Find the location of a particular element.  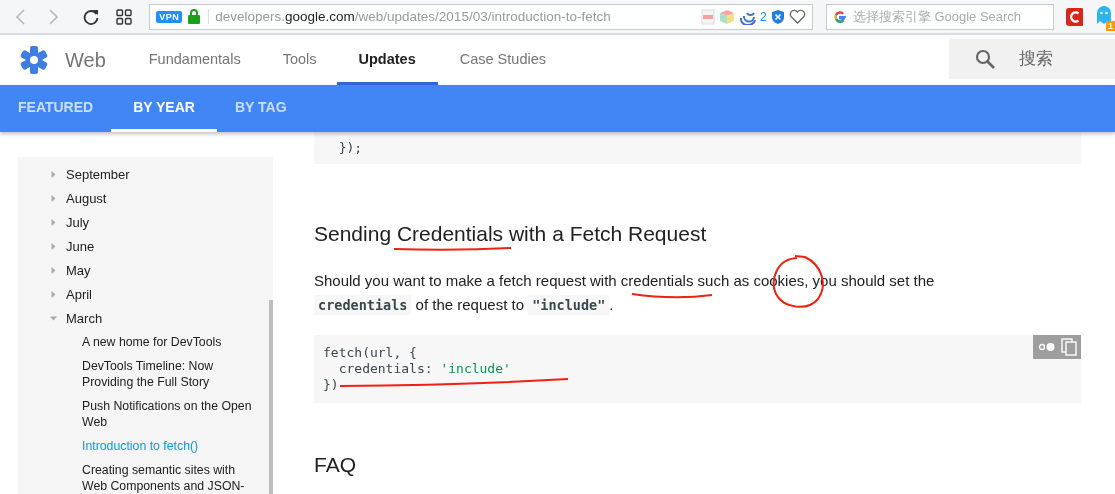

tree-link: Creating semantic sites with Web Components and JSON- is located at coordinates (170, 478).